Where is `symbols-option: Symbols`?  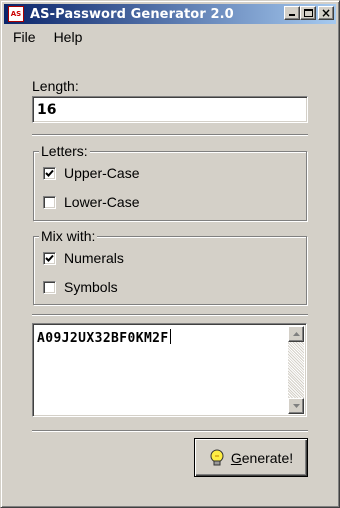
symbols-option: Symbols is located at coordinates (80, 287).